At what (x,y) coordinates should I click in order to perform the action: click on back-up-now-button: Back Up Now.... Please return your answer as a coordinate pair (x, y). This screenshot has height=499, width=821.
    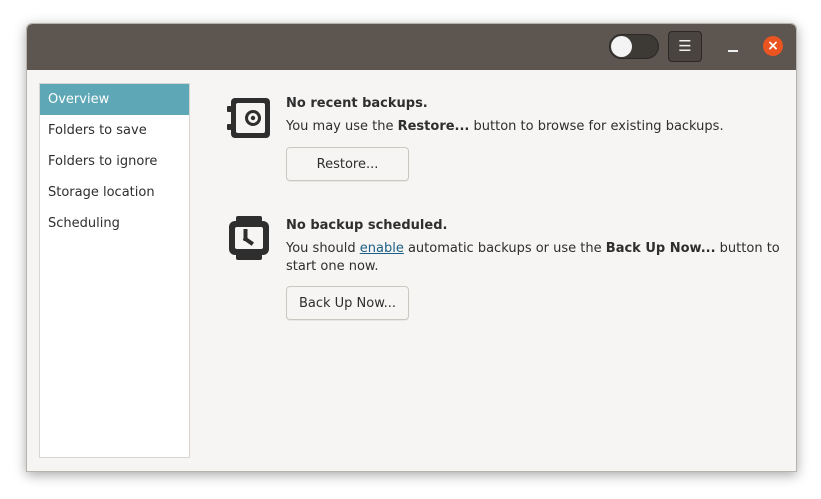
    Looking at the image, I should click on (347, 303).